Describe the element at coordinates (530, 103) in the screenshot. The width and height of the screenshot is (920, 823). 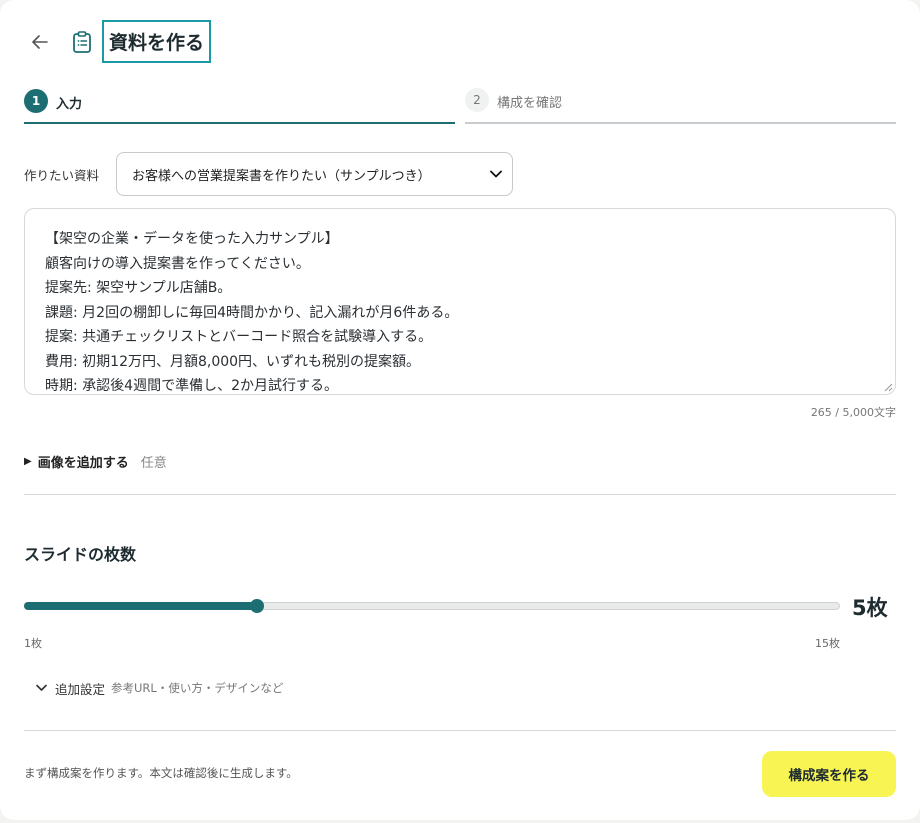
I see `step-label: 構成を確認` at that location.